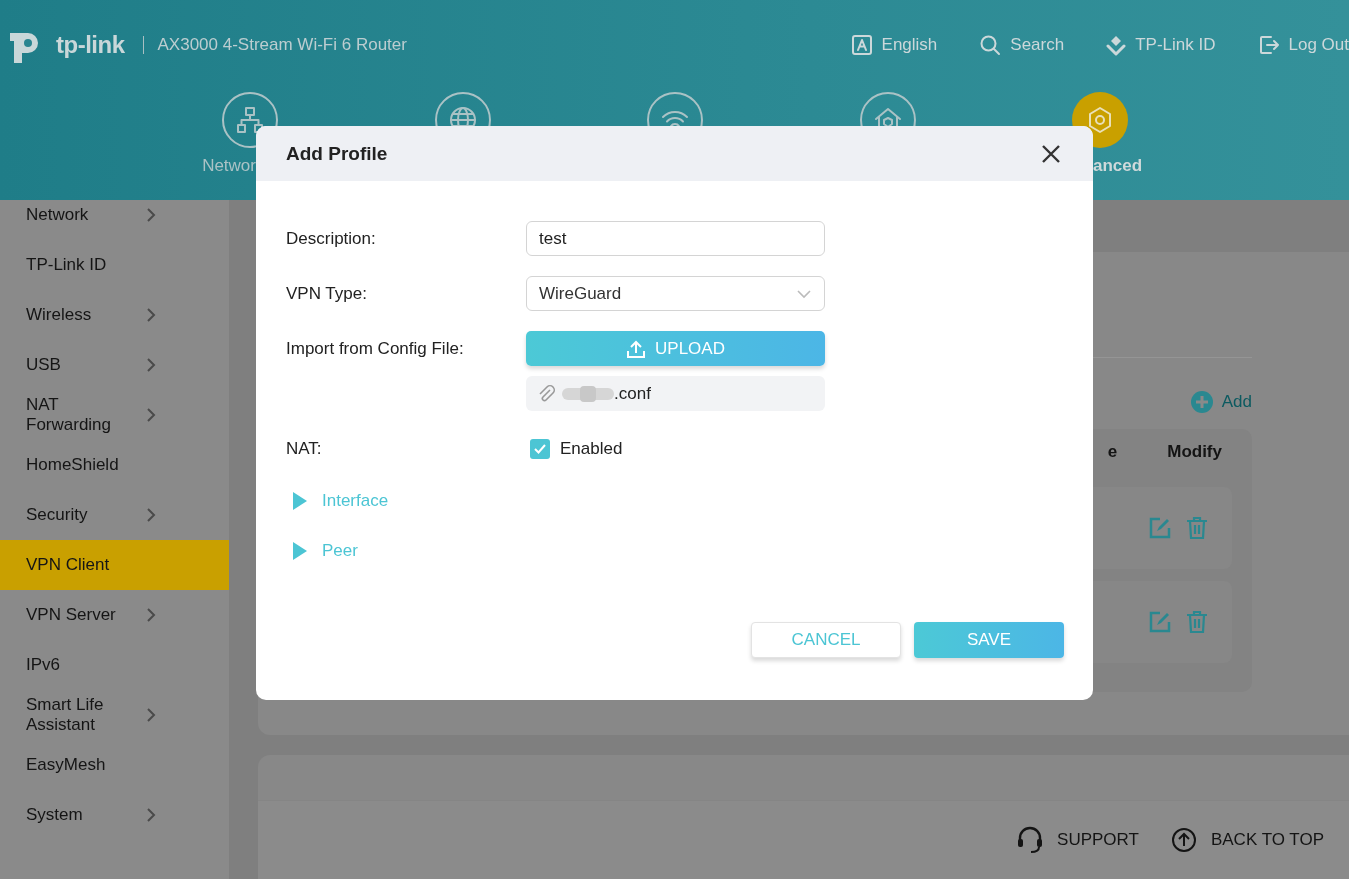 The width and height of the screenshot is (1349, 879). Describe the element at coordinates (1116, 45) in the screenshot. I see `account-icon` at that location.